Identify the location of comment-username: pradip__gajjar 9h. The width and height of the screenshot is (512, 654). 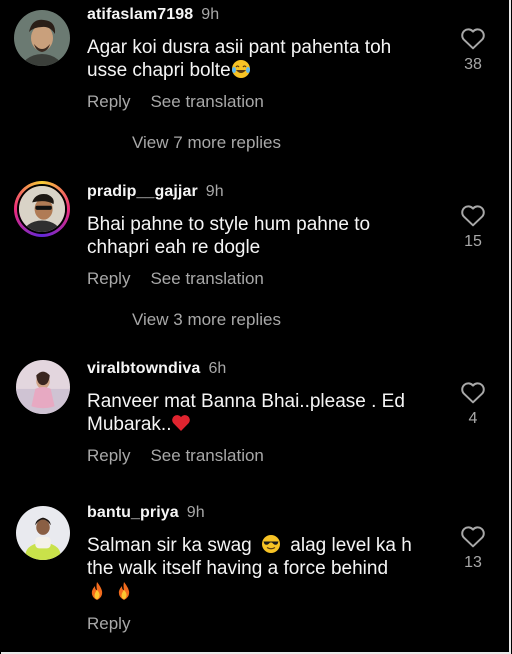
(155, 192).